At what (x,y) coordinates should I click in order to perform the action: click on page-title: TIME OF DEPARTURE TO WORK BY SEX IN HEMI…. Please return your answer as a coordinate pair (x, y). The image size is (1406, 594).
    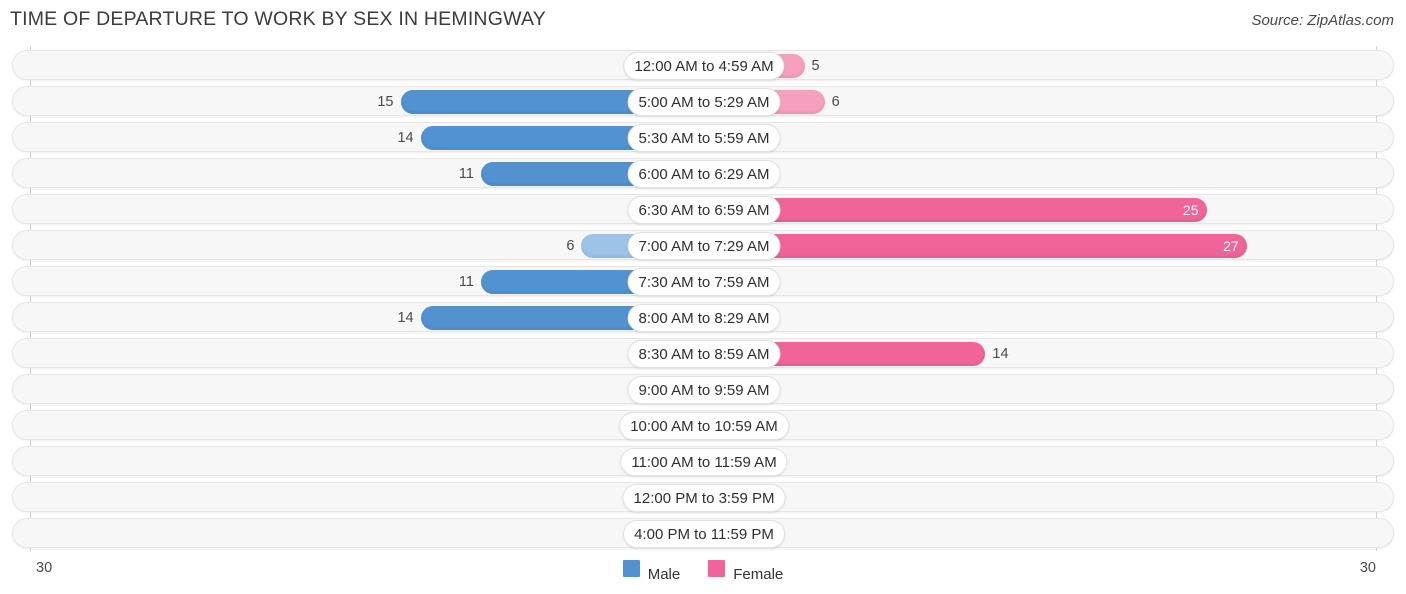
    Looking at the image, I should click on (278, 19).